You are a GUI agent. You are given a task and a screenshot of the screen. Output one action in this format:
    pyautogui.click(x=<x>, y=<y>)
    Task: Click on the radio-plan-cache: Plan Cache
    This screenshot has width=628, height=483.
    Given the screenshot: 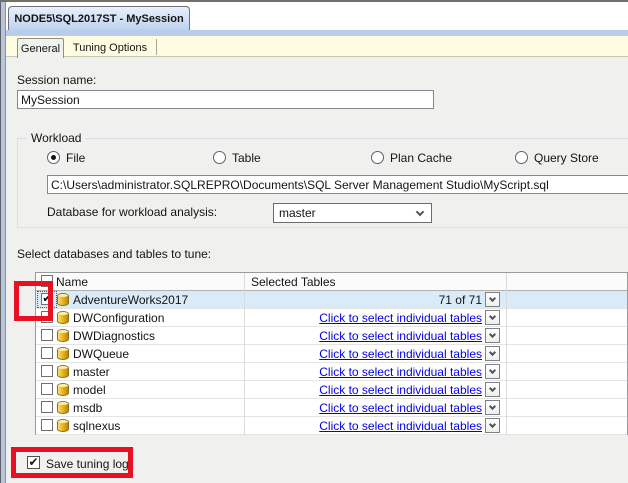 What is the action you would take?
    pyautogui.click(x=411, y=157)
    